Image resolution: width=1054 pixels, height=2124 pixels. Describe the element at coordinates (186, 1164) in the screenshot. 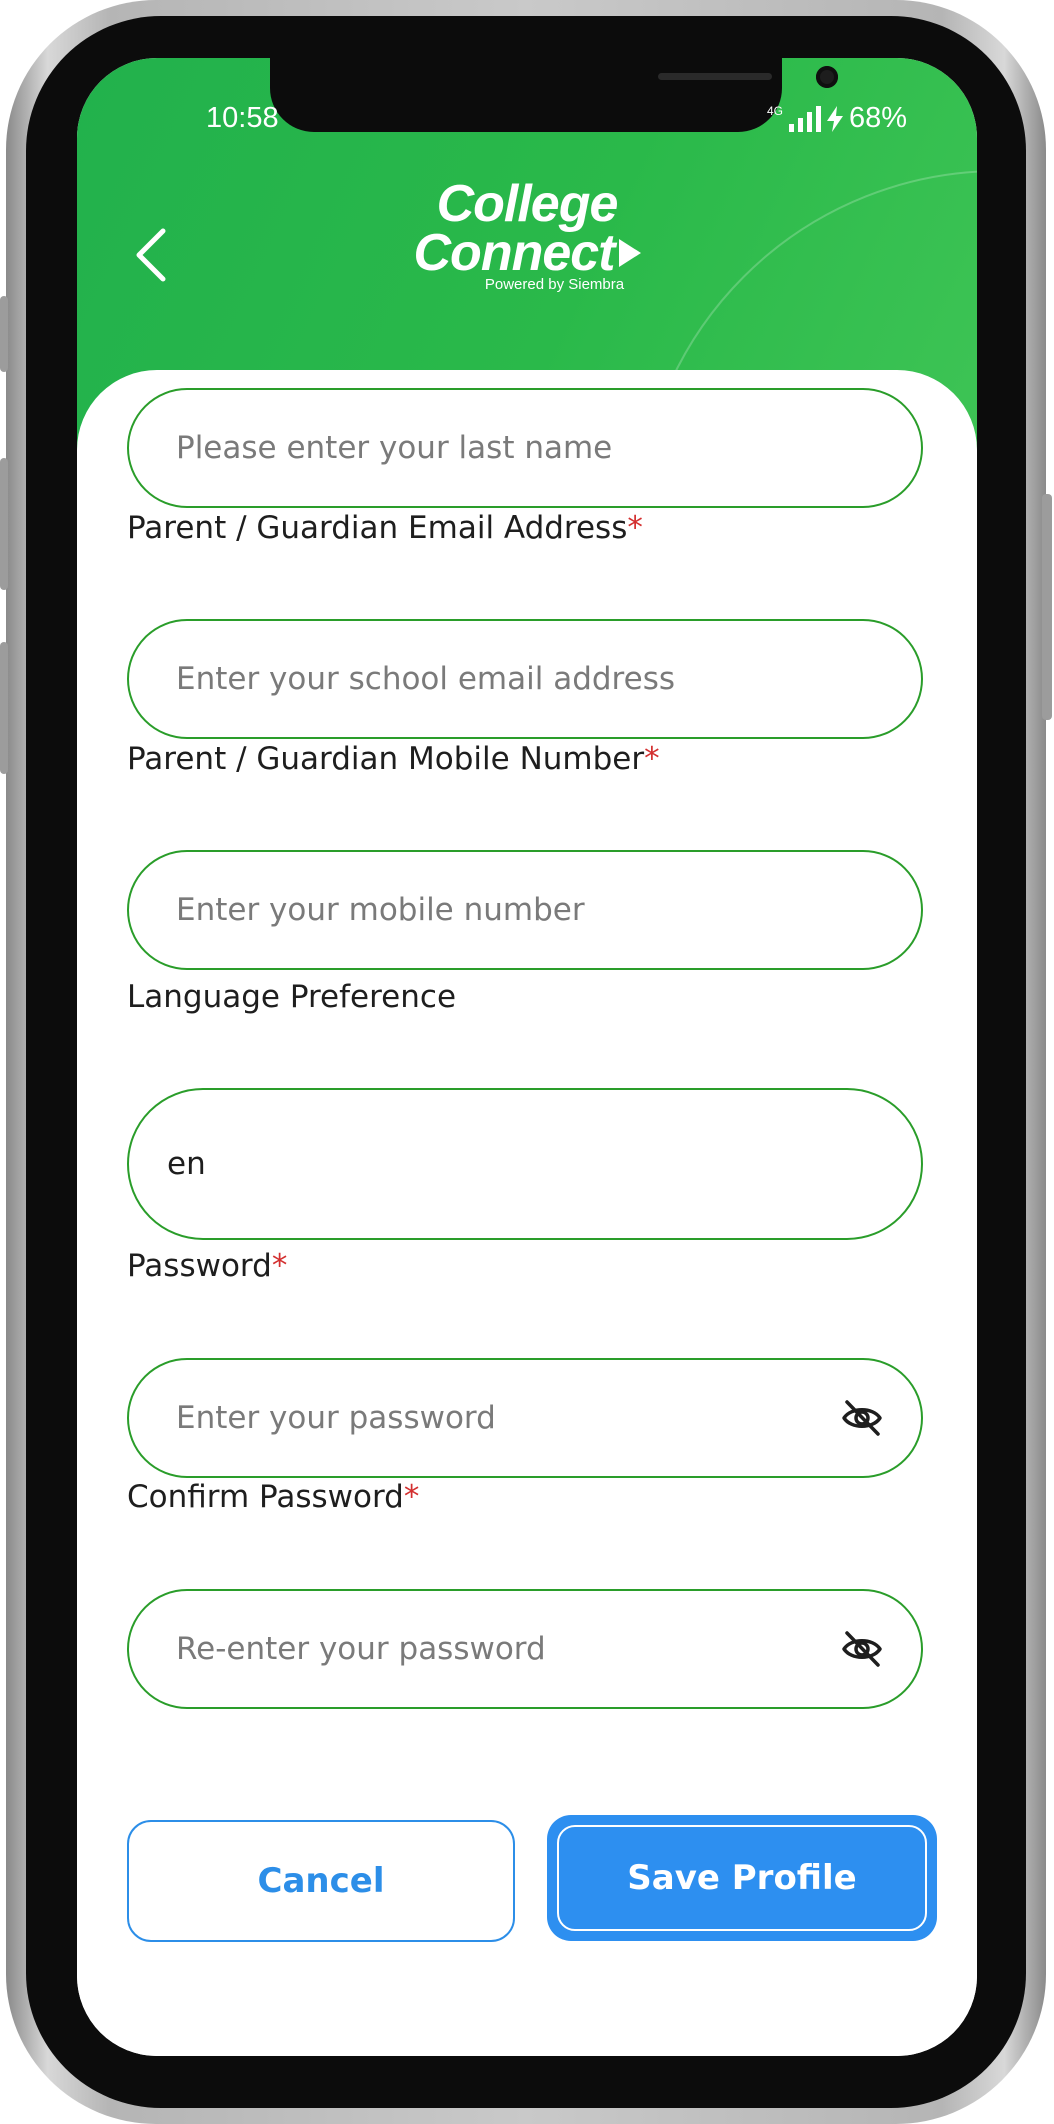

I see `language-value: en` at that location.